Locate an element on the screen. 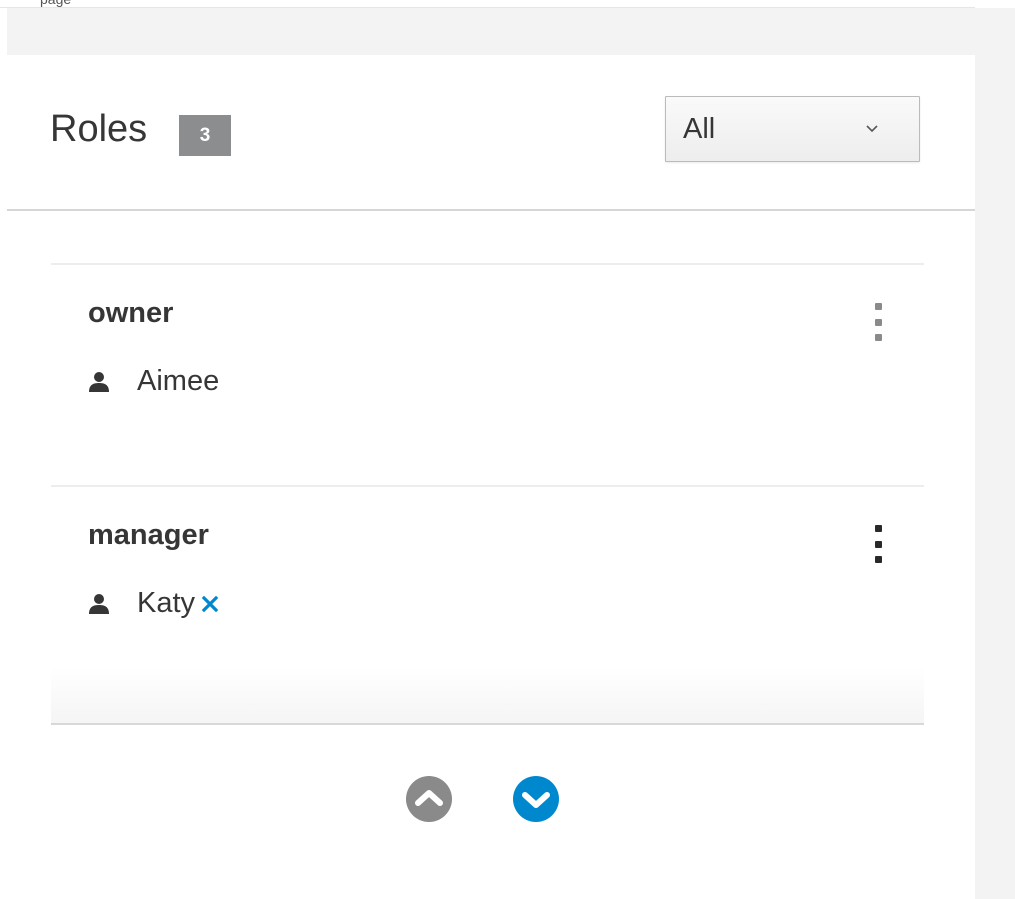 The width and height of the screenshot is (1015, 899). cut-off-text: page is located at coordinates (55, 3).